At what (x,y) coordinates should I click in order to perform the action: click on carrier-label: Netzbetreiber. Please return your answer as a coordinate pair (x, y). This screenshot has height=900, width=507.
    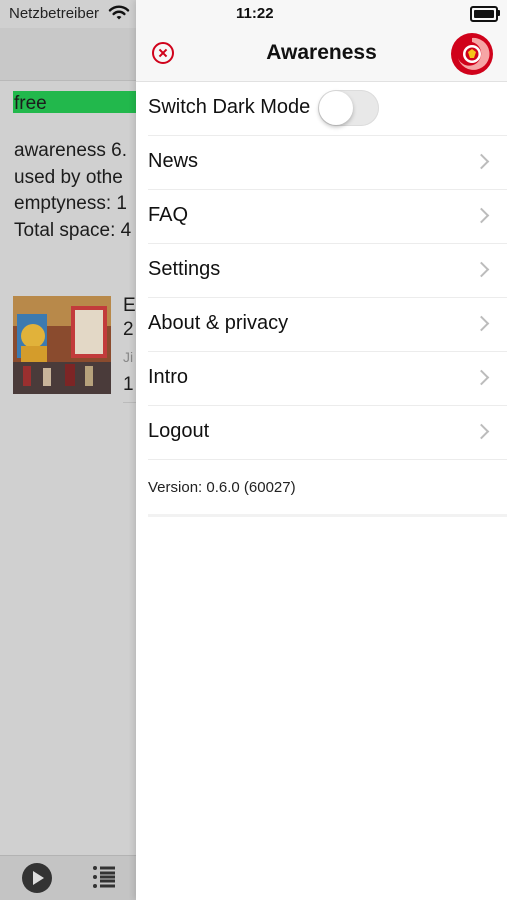
    Looking at the image, I should click on (54, 13).